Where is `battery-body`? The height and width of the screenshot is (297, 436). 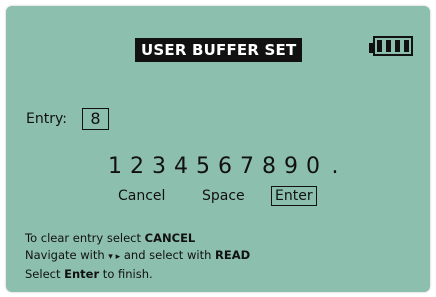
battery-body is located at coordinates (393, 46).